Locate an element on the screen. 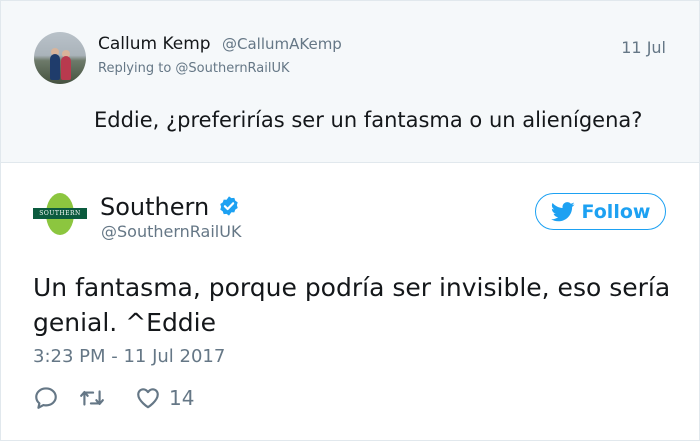 Image resolution: width=700 pixels, height=441 pixels. southern-logo-text: SOUTHERN is located at coordinates (60, 213).